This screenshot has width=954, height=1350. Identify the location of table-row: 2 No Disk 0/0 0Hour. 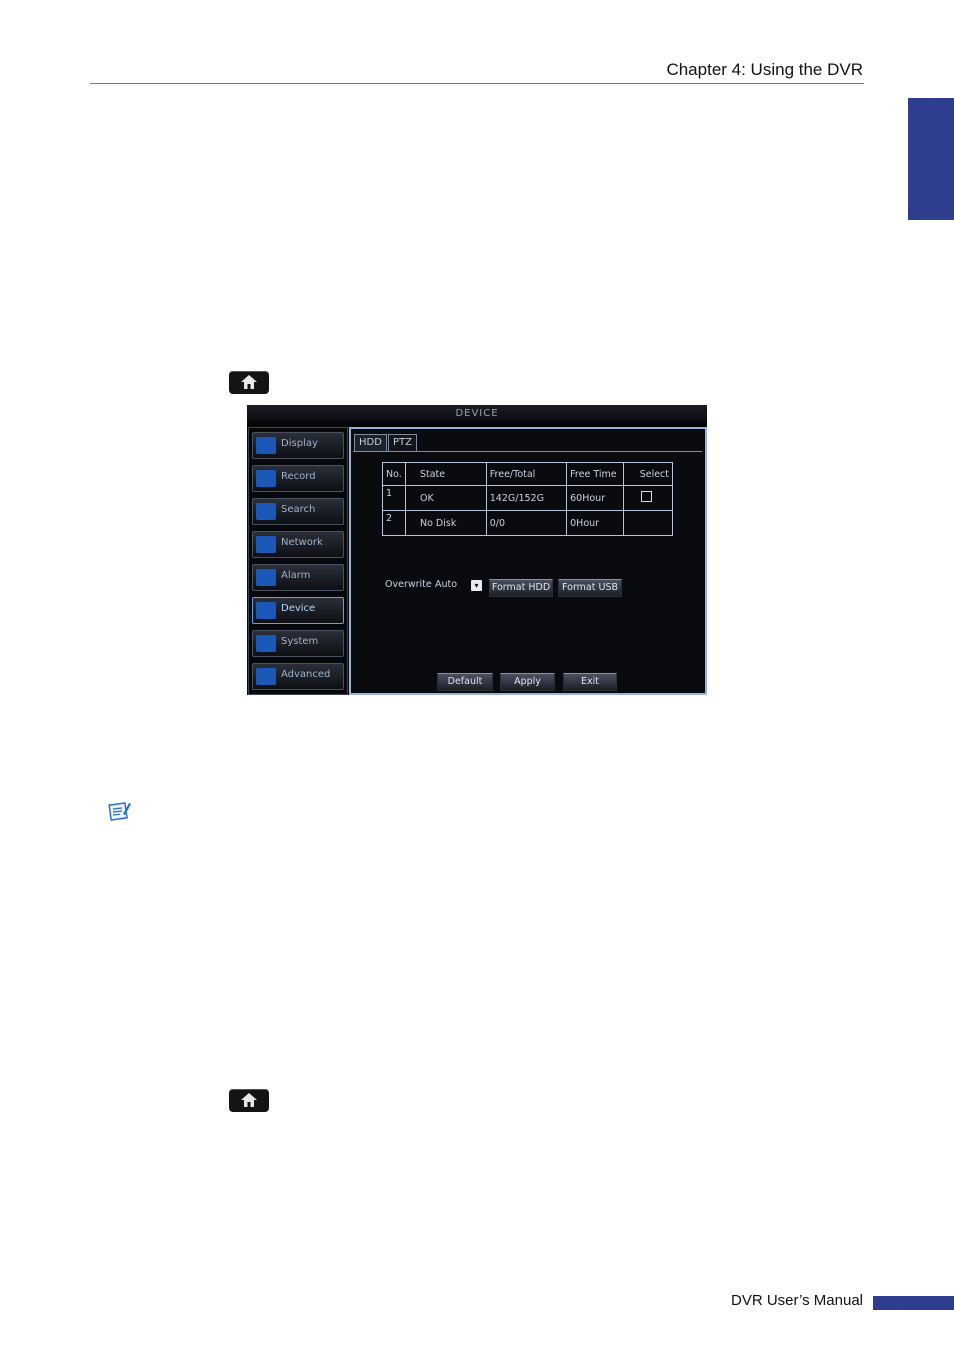
(528, 523).